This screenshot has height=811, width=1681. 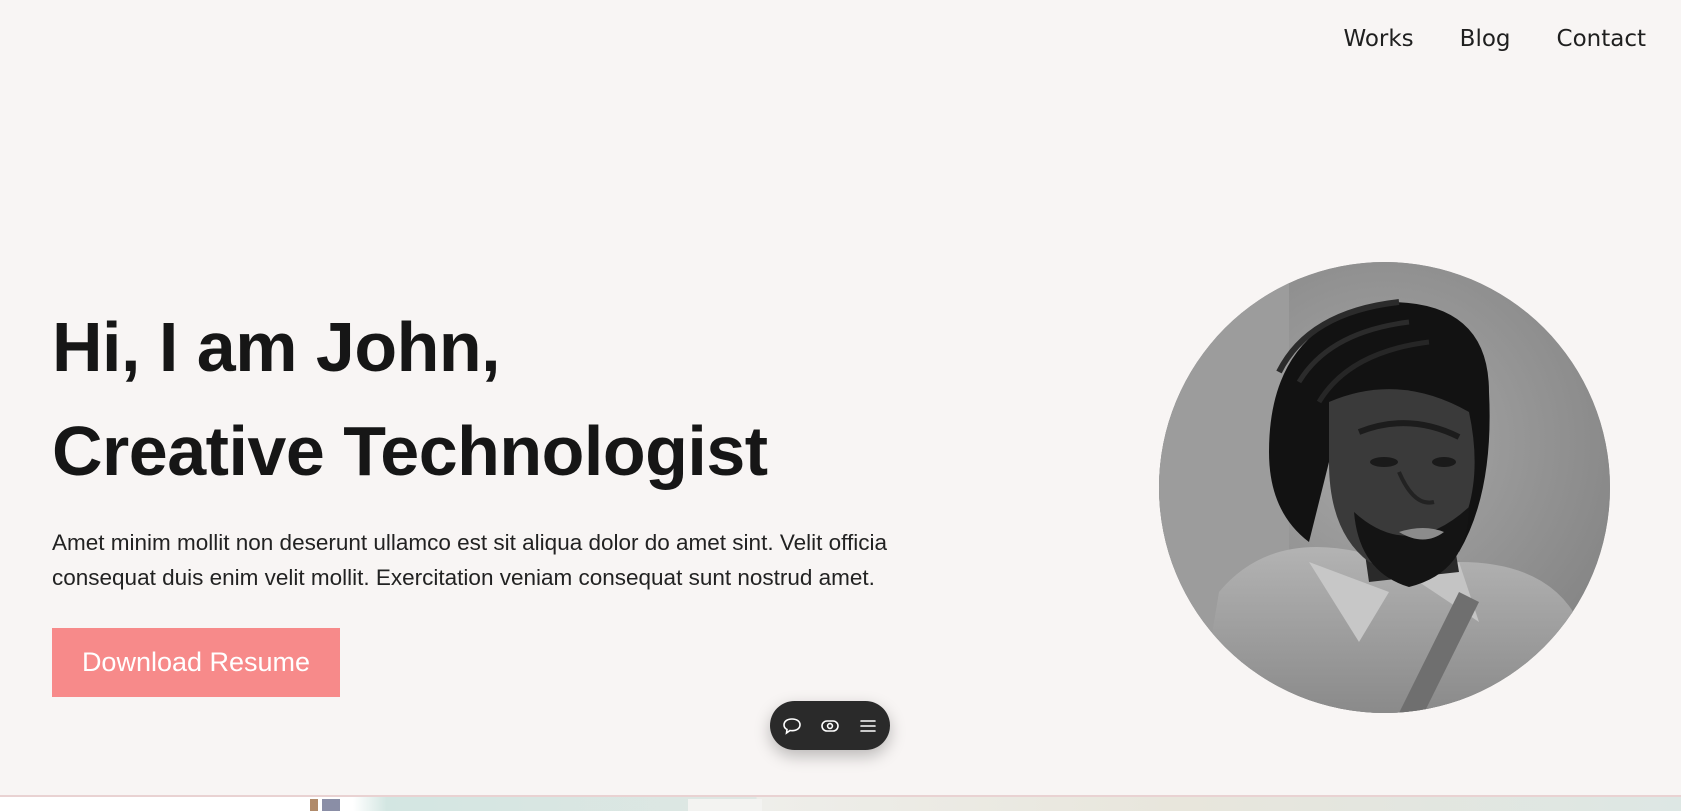 I want to click on profile-photo, so click(x=1384, y=487).